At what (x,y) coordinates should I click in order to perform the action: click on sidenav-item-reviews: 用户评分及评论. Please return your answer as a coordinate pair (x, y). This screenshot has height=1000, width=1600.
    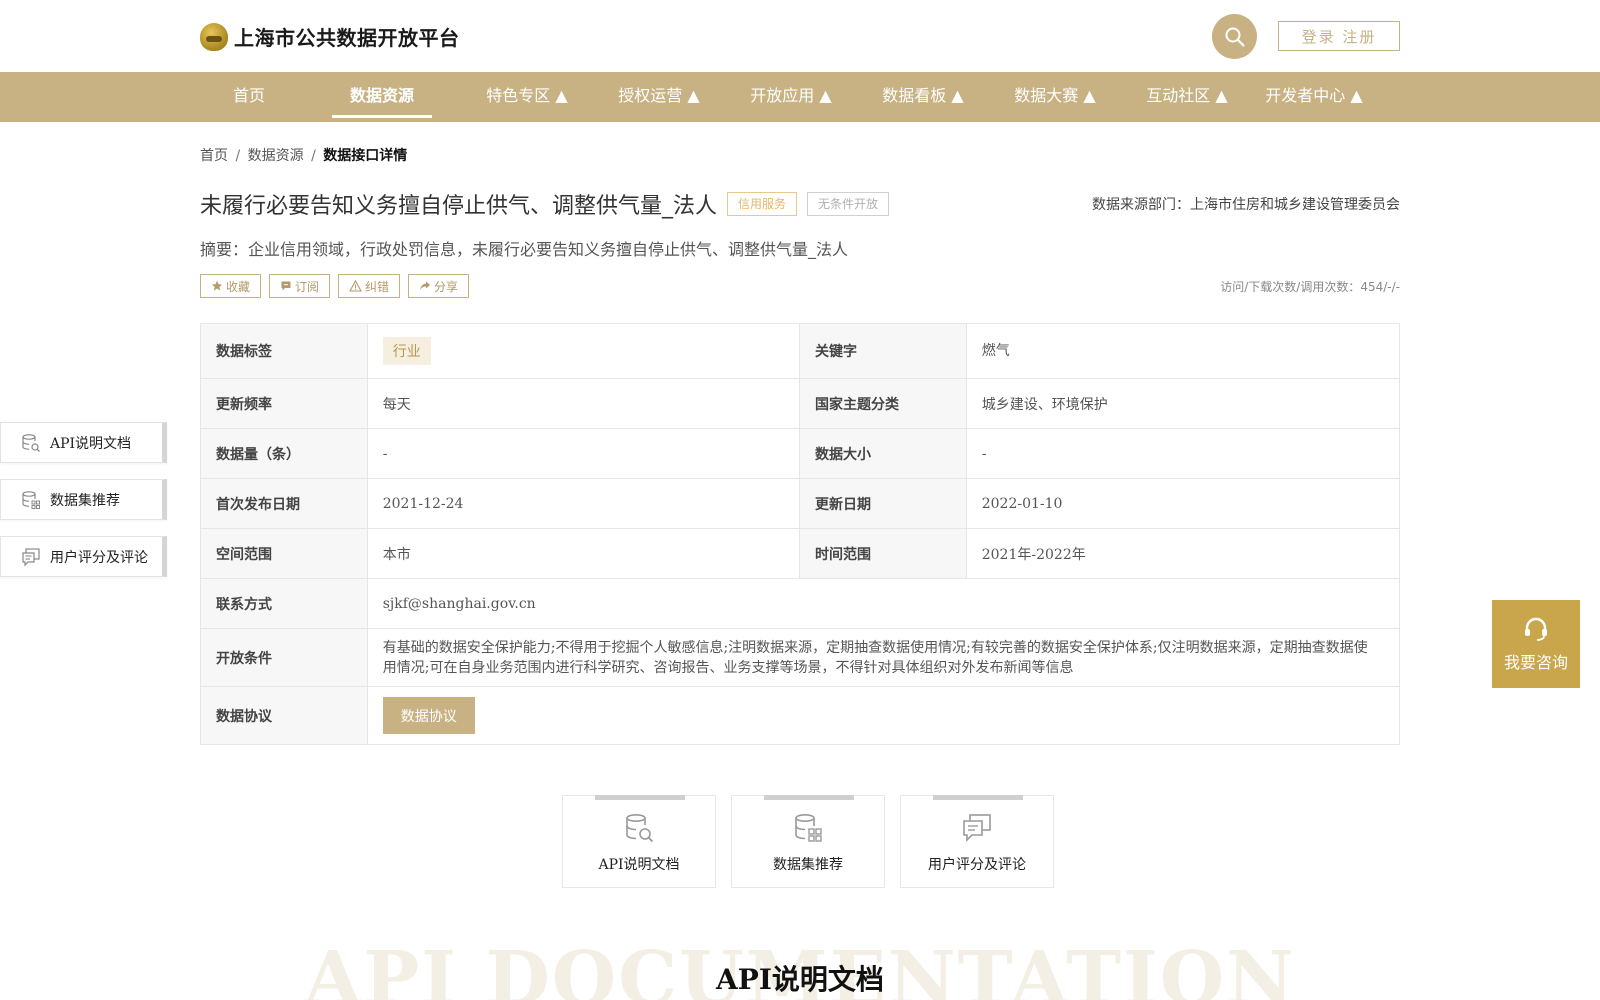
    Looking at the image, I should click on (83, 556).